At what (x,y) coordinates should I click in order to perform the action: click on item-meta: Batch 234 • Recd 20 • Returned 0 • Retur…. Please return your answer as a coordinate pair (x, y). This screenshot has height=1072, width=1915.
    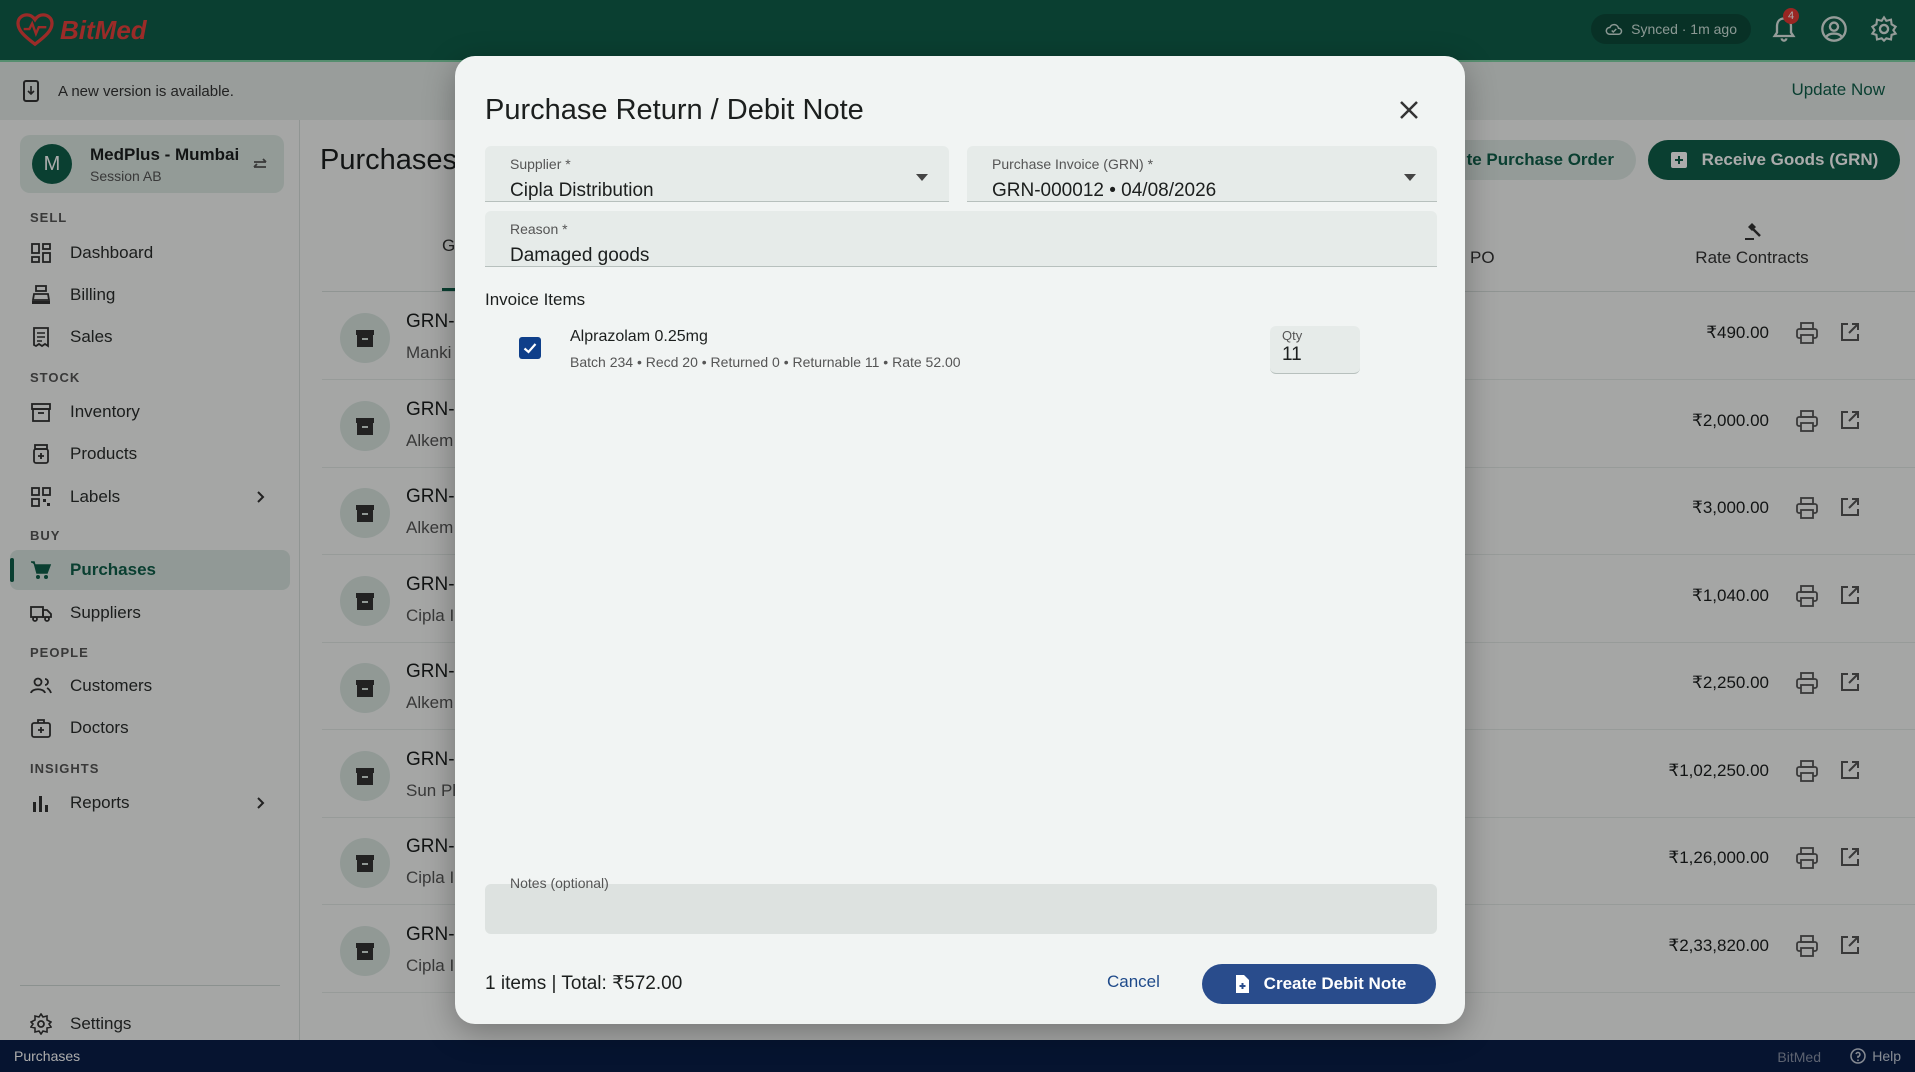
    Looking at the image, I should click on (765, 362).